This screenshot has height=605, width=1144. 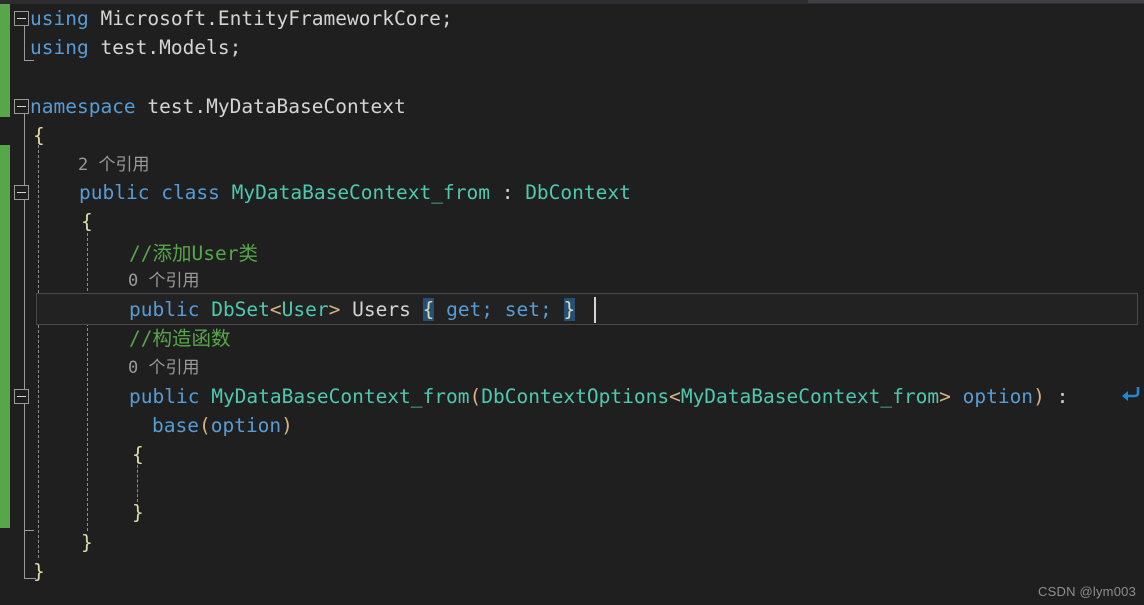 I want to click on watermark-label: CSDN @lym003, so click(x=1087, y=591).